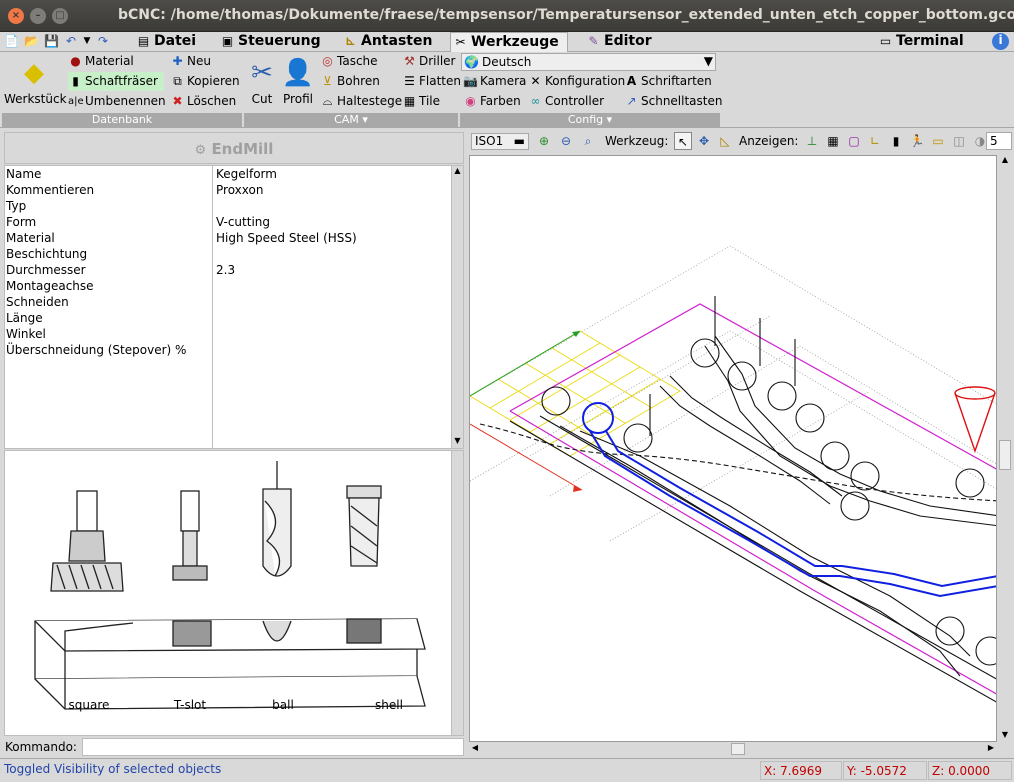 Image resolution: width=1014 pixels, height=782 pixels. I want to click on endmill-types-drawing: square T-slot ball shell, so click(230, 586).